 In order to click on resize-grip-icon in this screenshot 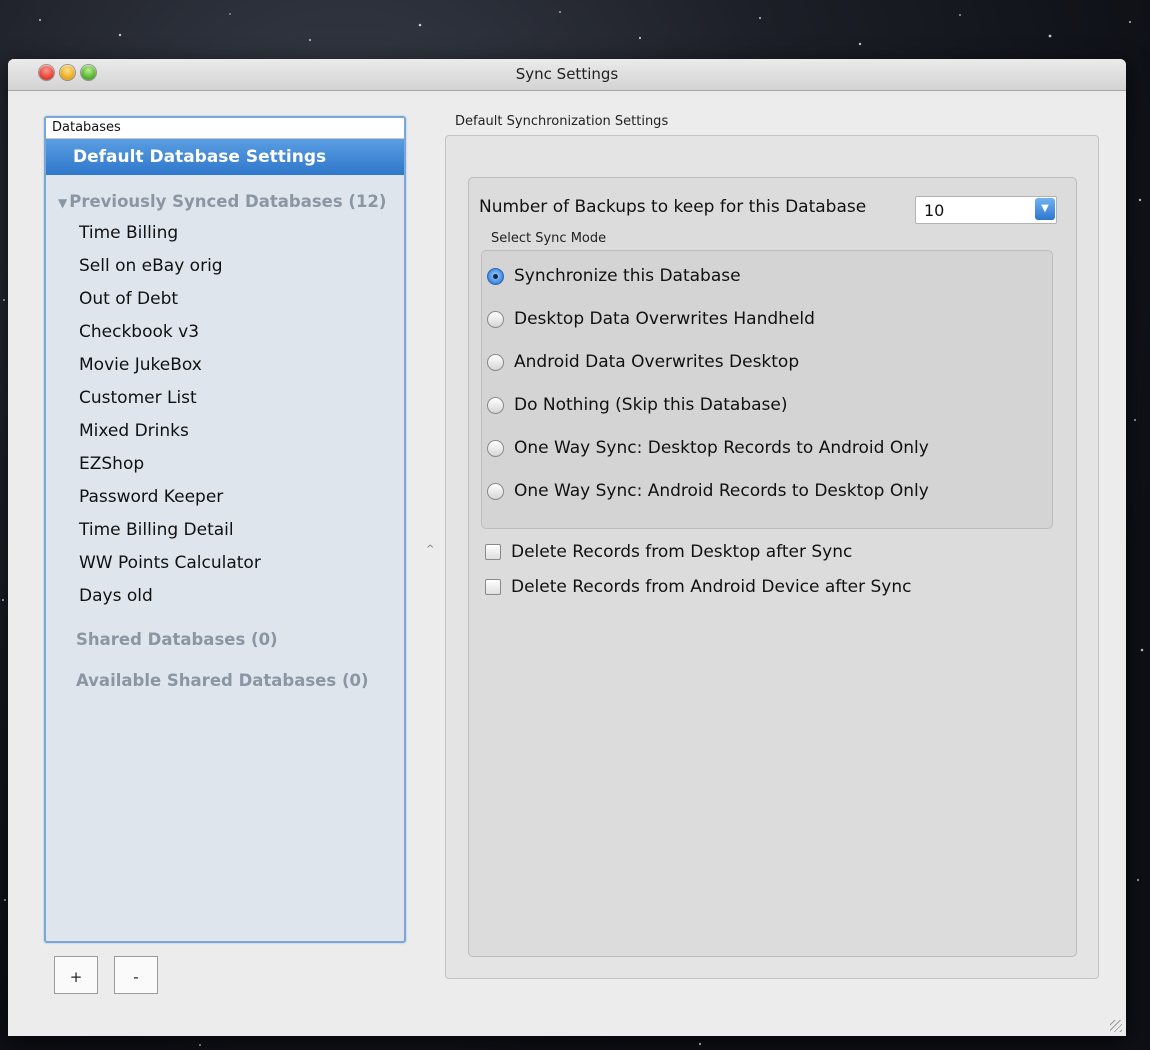, I will do `click(1116, 1026)`.